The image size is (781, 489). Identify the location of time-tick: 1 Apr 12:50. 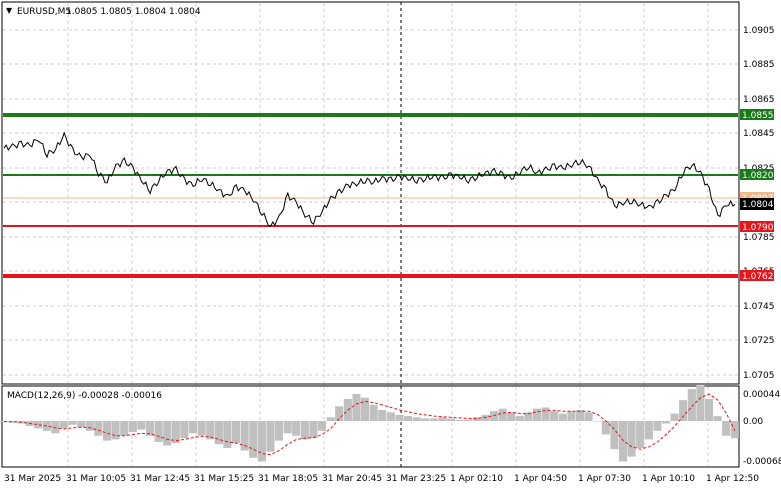
(732, 479).